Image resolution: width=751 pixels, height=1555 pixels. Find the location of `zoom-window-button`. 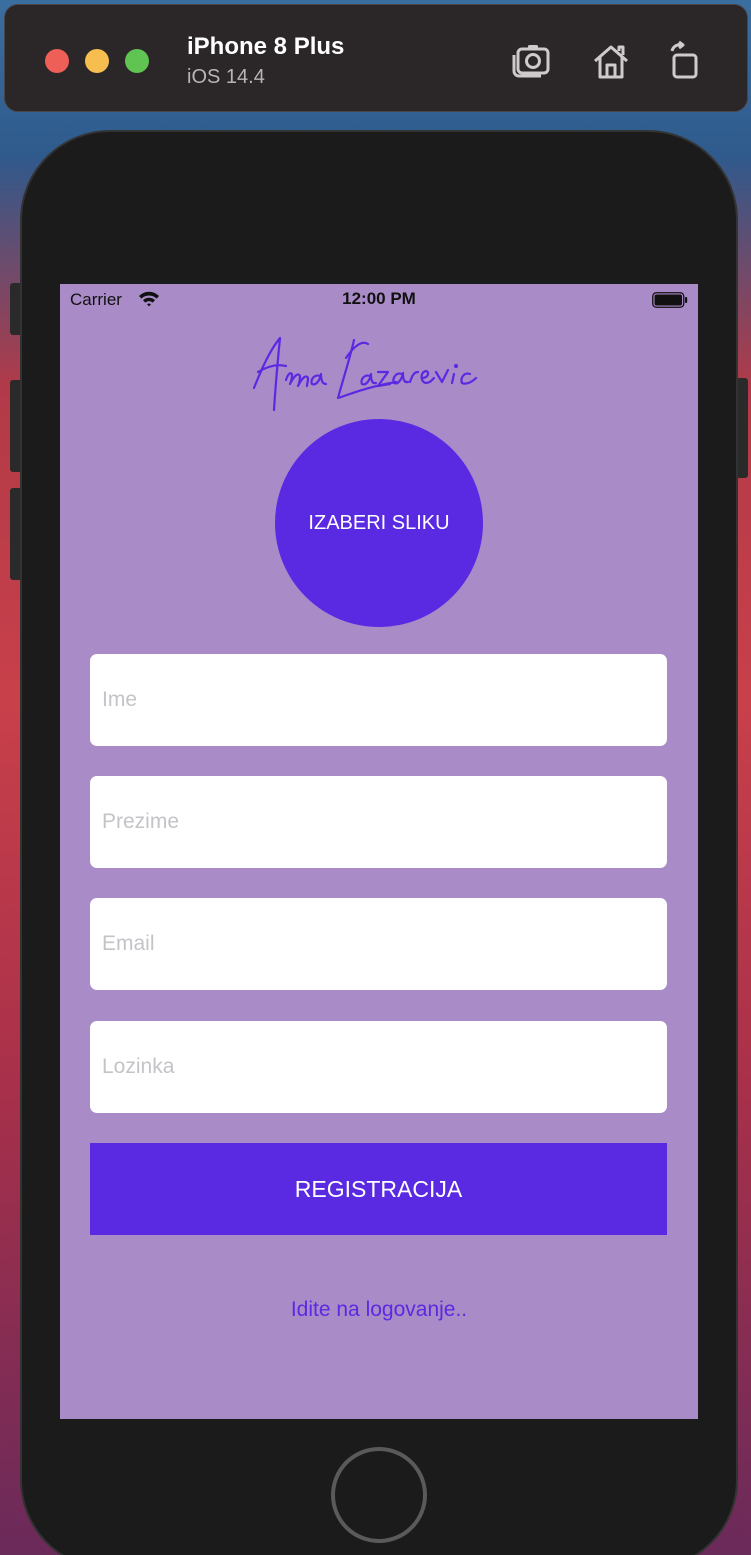

zoom-window-button is located at coordinates (137, 61).